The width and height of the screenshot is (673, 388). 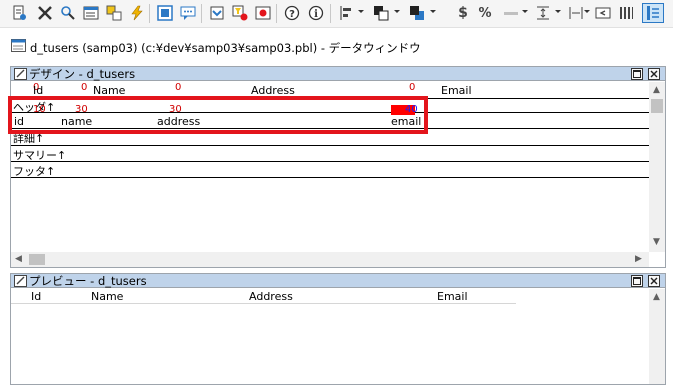 I want to click on preview-column-email: Email, so click(x=452, y=296).